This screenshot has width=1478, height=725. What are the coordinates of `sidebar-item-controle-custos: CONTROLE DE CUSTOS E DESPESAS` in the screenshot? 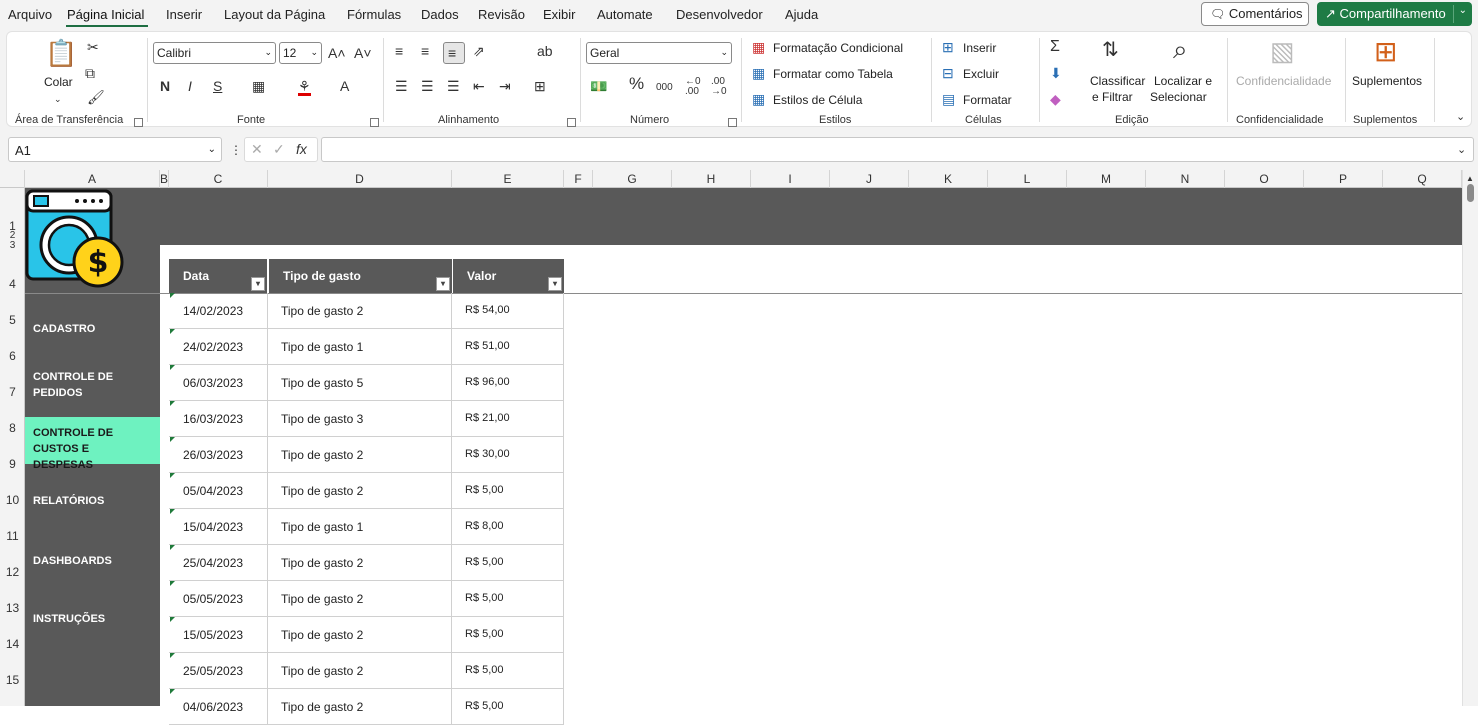 It's located at (92, 444).